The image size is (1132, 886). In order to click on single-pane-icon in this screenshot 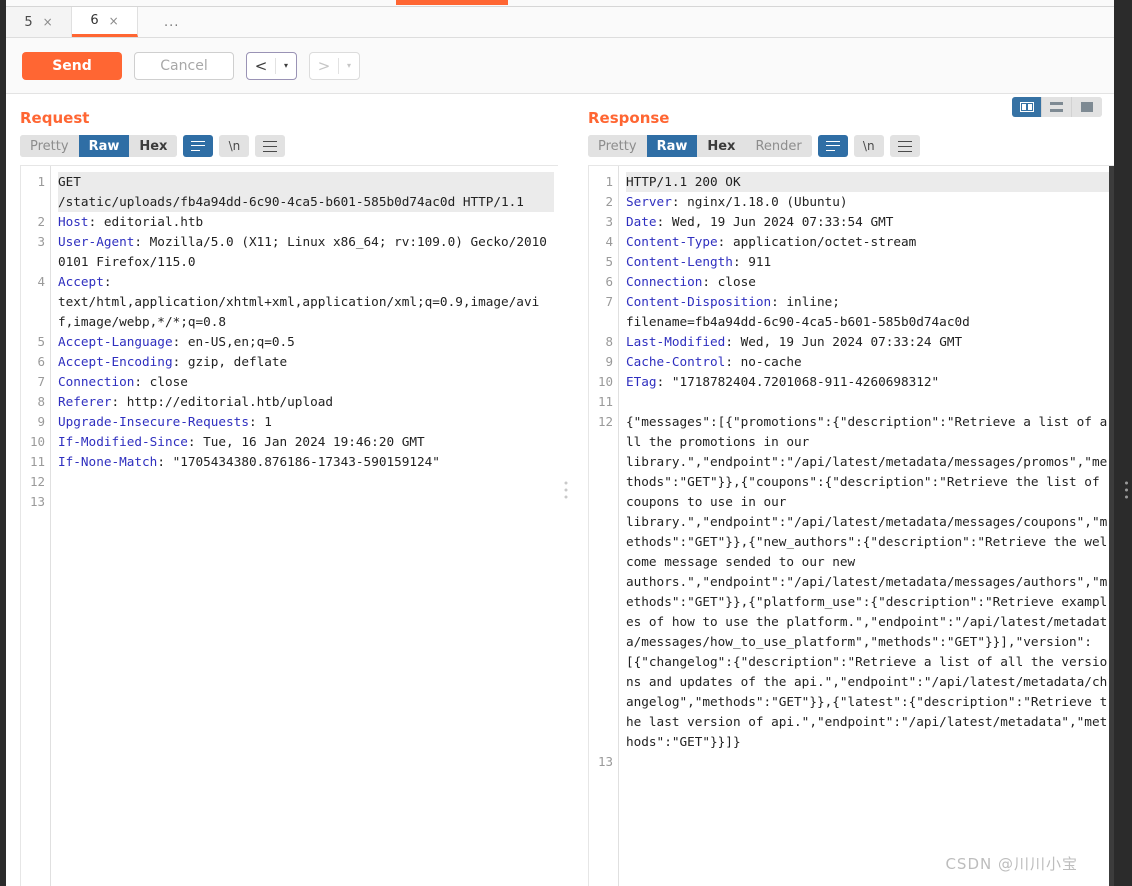, I will do `click(1087, 107)`.